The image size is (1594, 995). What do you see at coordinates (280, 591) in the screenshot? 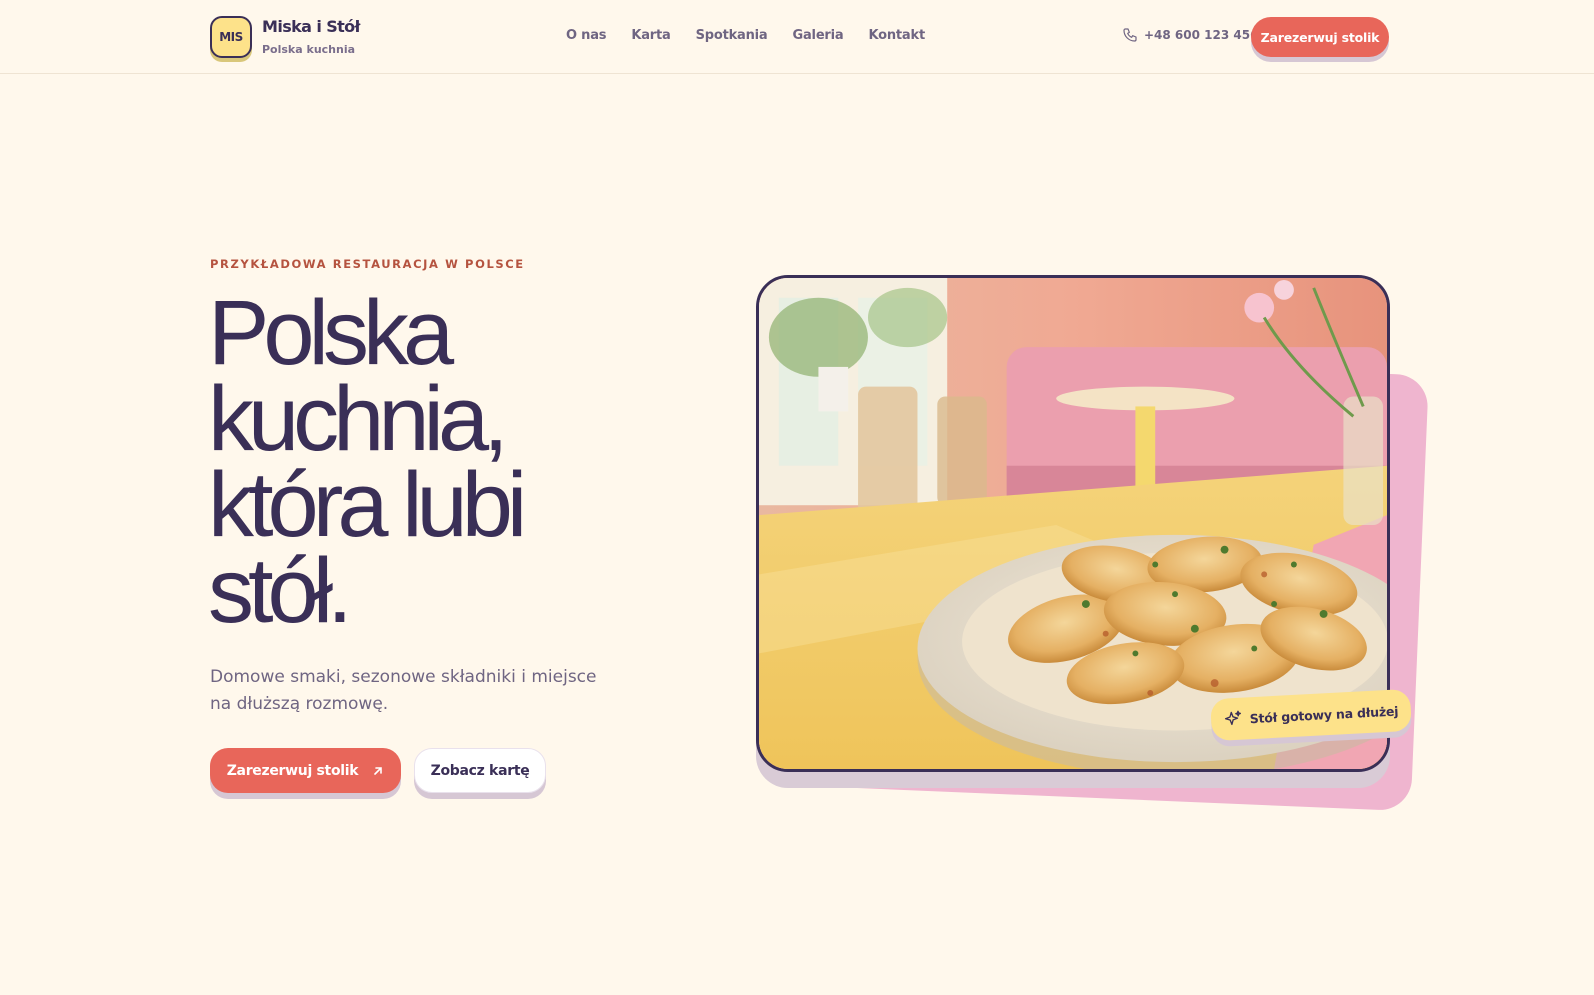
I see `hero-title-line: stół.` at bounding box center [280, 591].